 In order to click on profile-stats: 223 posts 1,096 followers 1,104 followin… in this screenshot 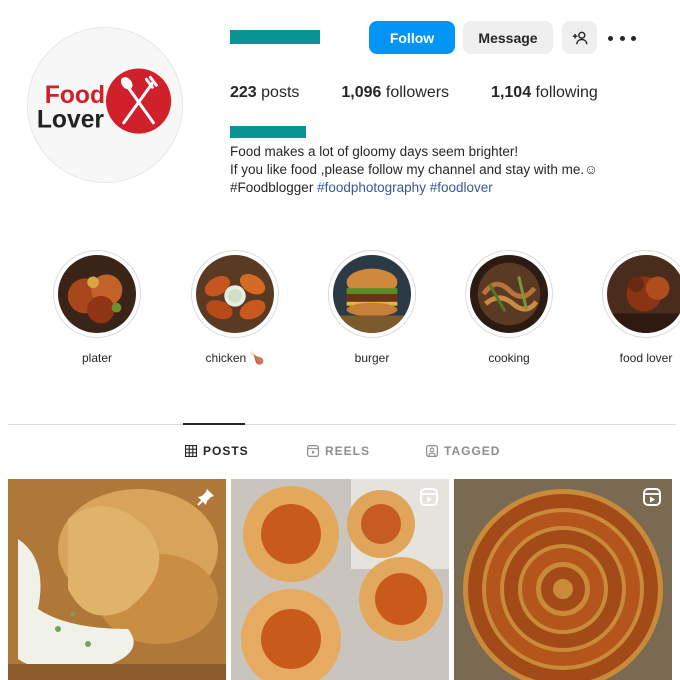, I will do `click(435, 93)`.